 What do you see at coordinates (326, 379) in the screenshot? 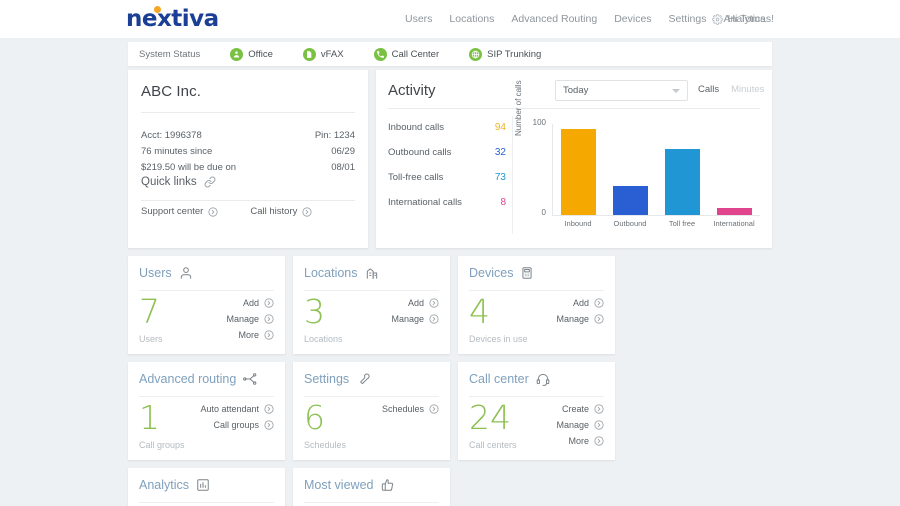
I see `tile-title: Settings` at bounding box center [326, 379].